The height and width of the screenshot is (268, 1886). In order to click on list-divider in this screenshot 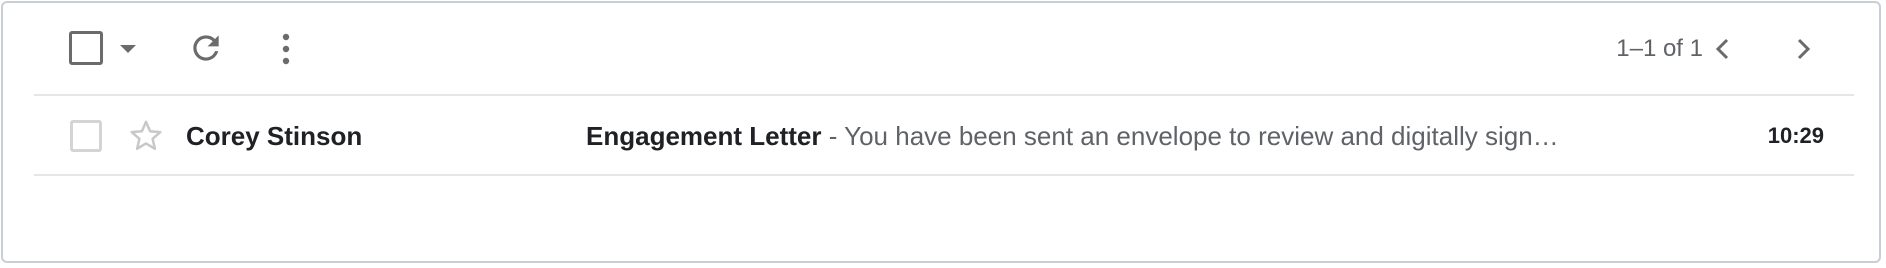, I will do `click(944, 175)`.